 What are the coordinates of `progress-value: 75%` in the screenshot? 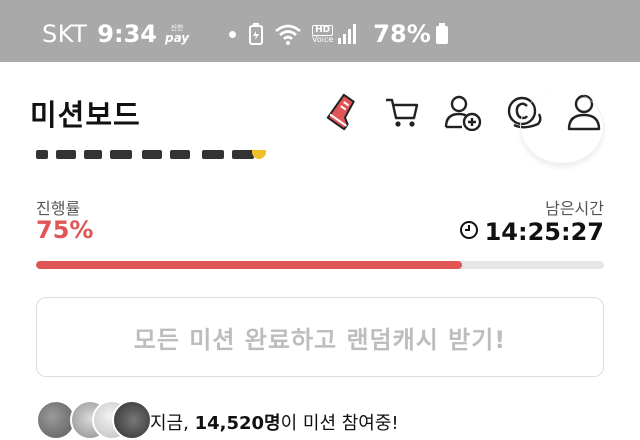 It's located at (65, 230).